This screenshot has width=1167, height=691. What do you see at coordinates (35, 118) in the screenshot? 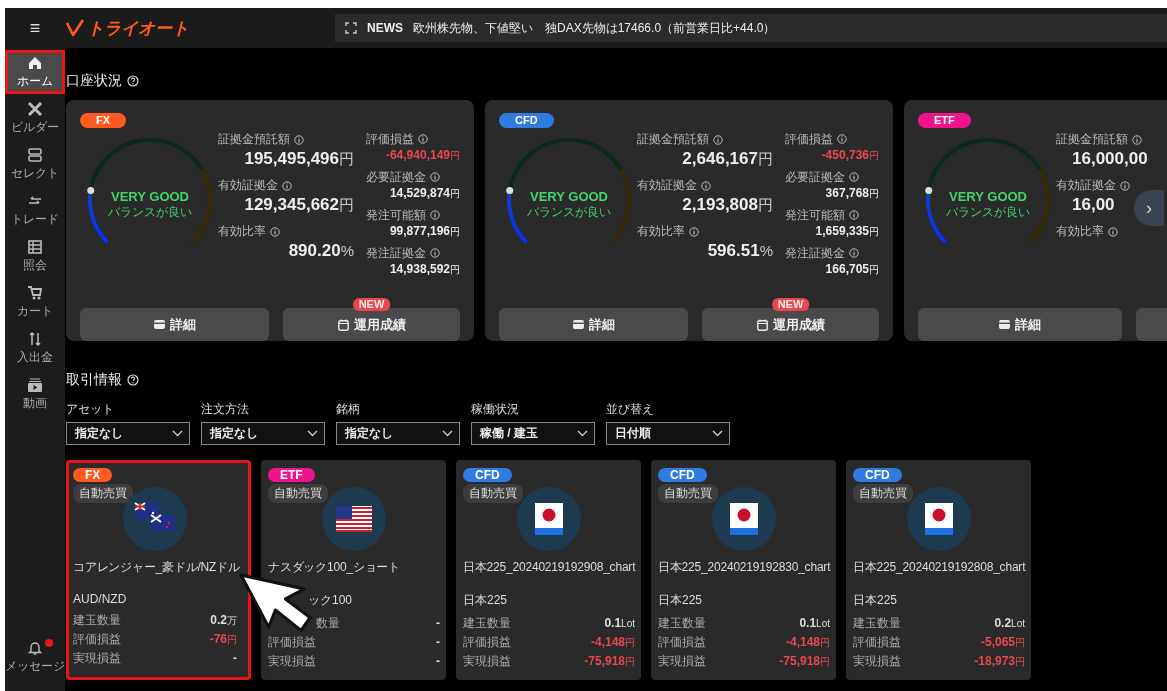
I see `nav-item: ビルダー` at bounding box center [35, 118].